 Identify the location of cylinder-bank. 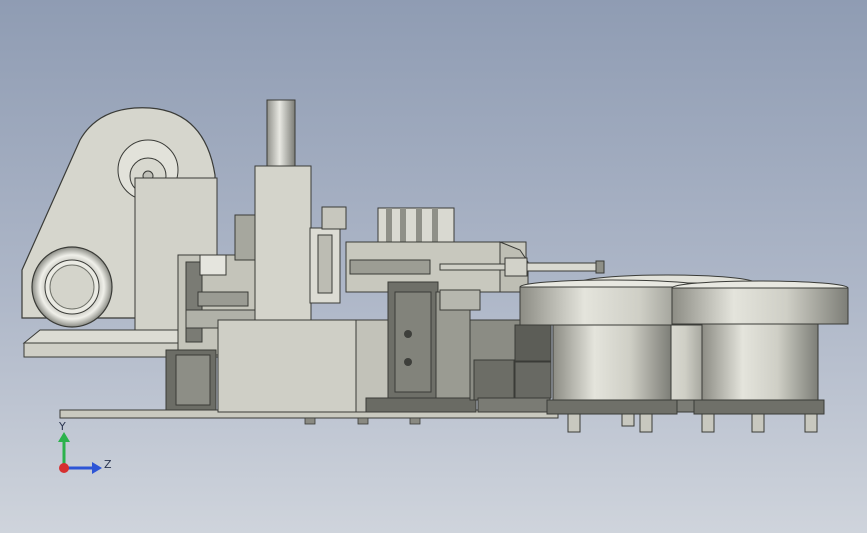
(437, 250).